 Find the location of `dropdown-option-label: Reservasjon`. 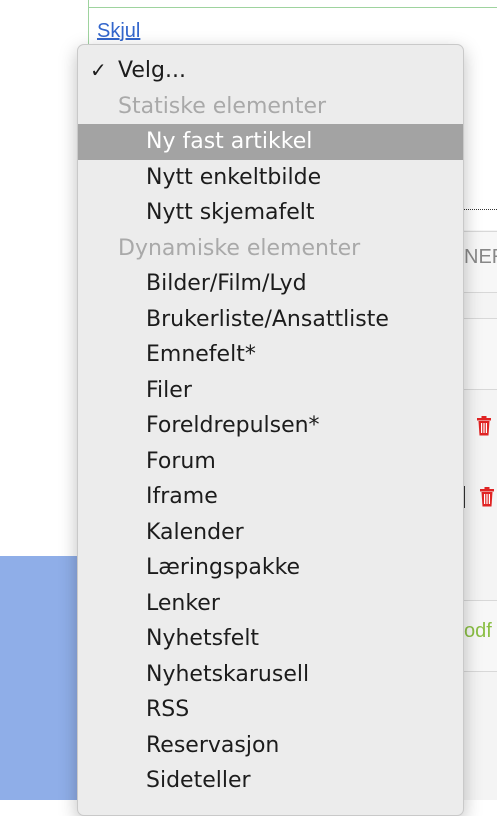

dropdown-option-label: Reservasjon is located at coordinates (213, 745).